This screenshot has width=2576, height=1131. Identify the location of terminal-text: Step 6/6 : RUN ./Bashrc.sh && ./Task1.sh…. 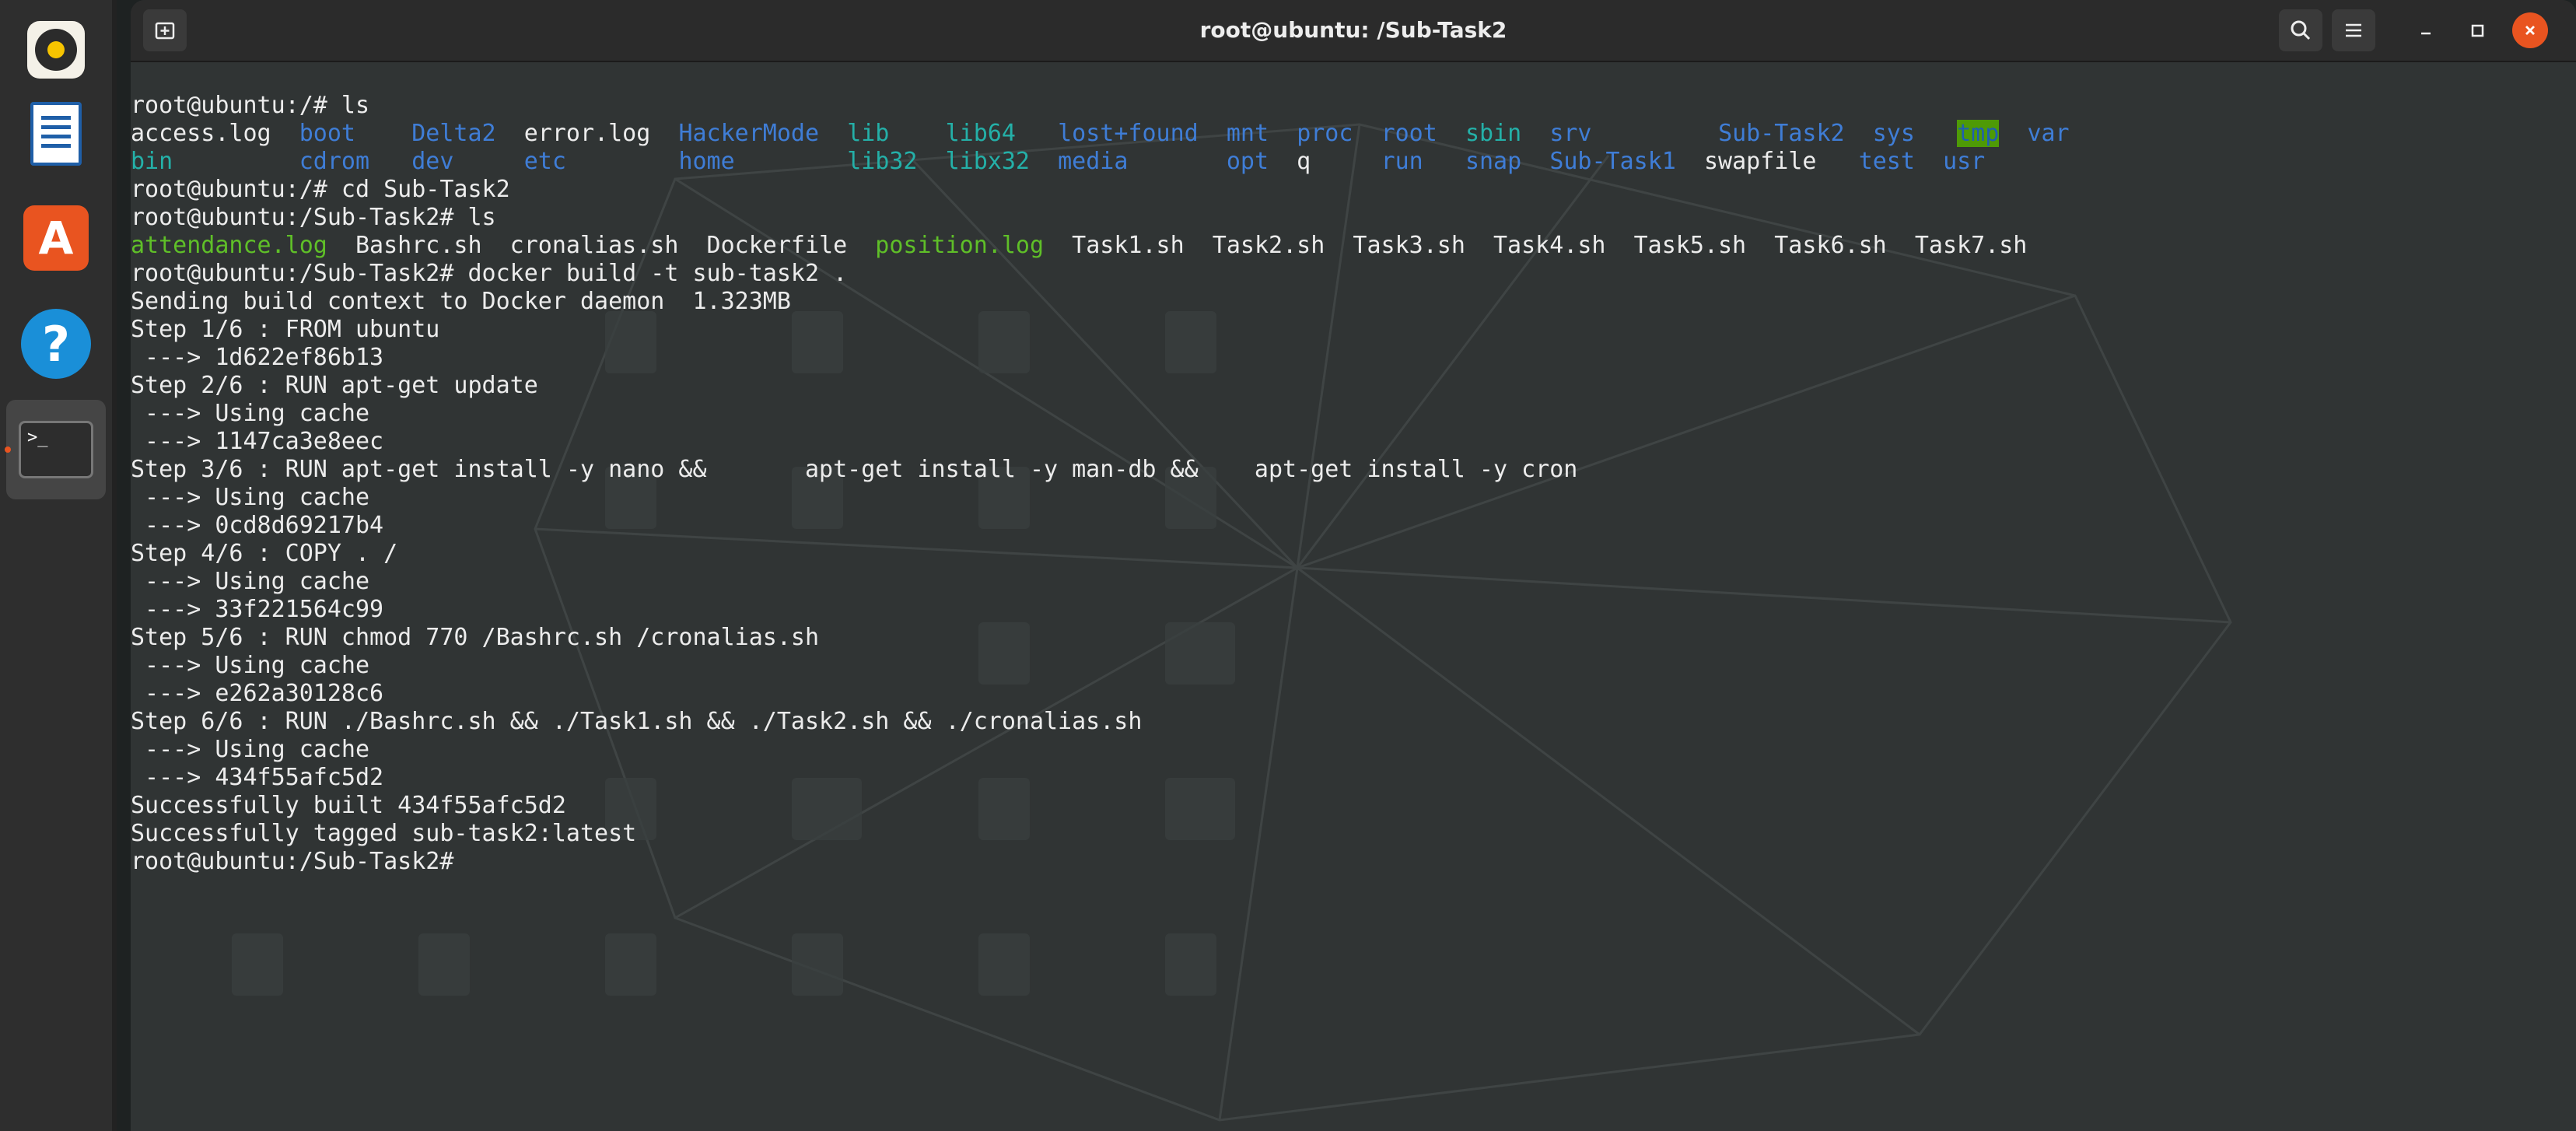
(637, 721).